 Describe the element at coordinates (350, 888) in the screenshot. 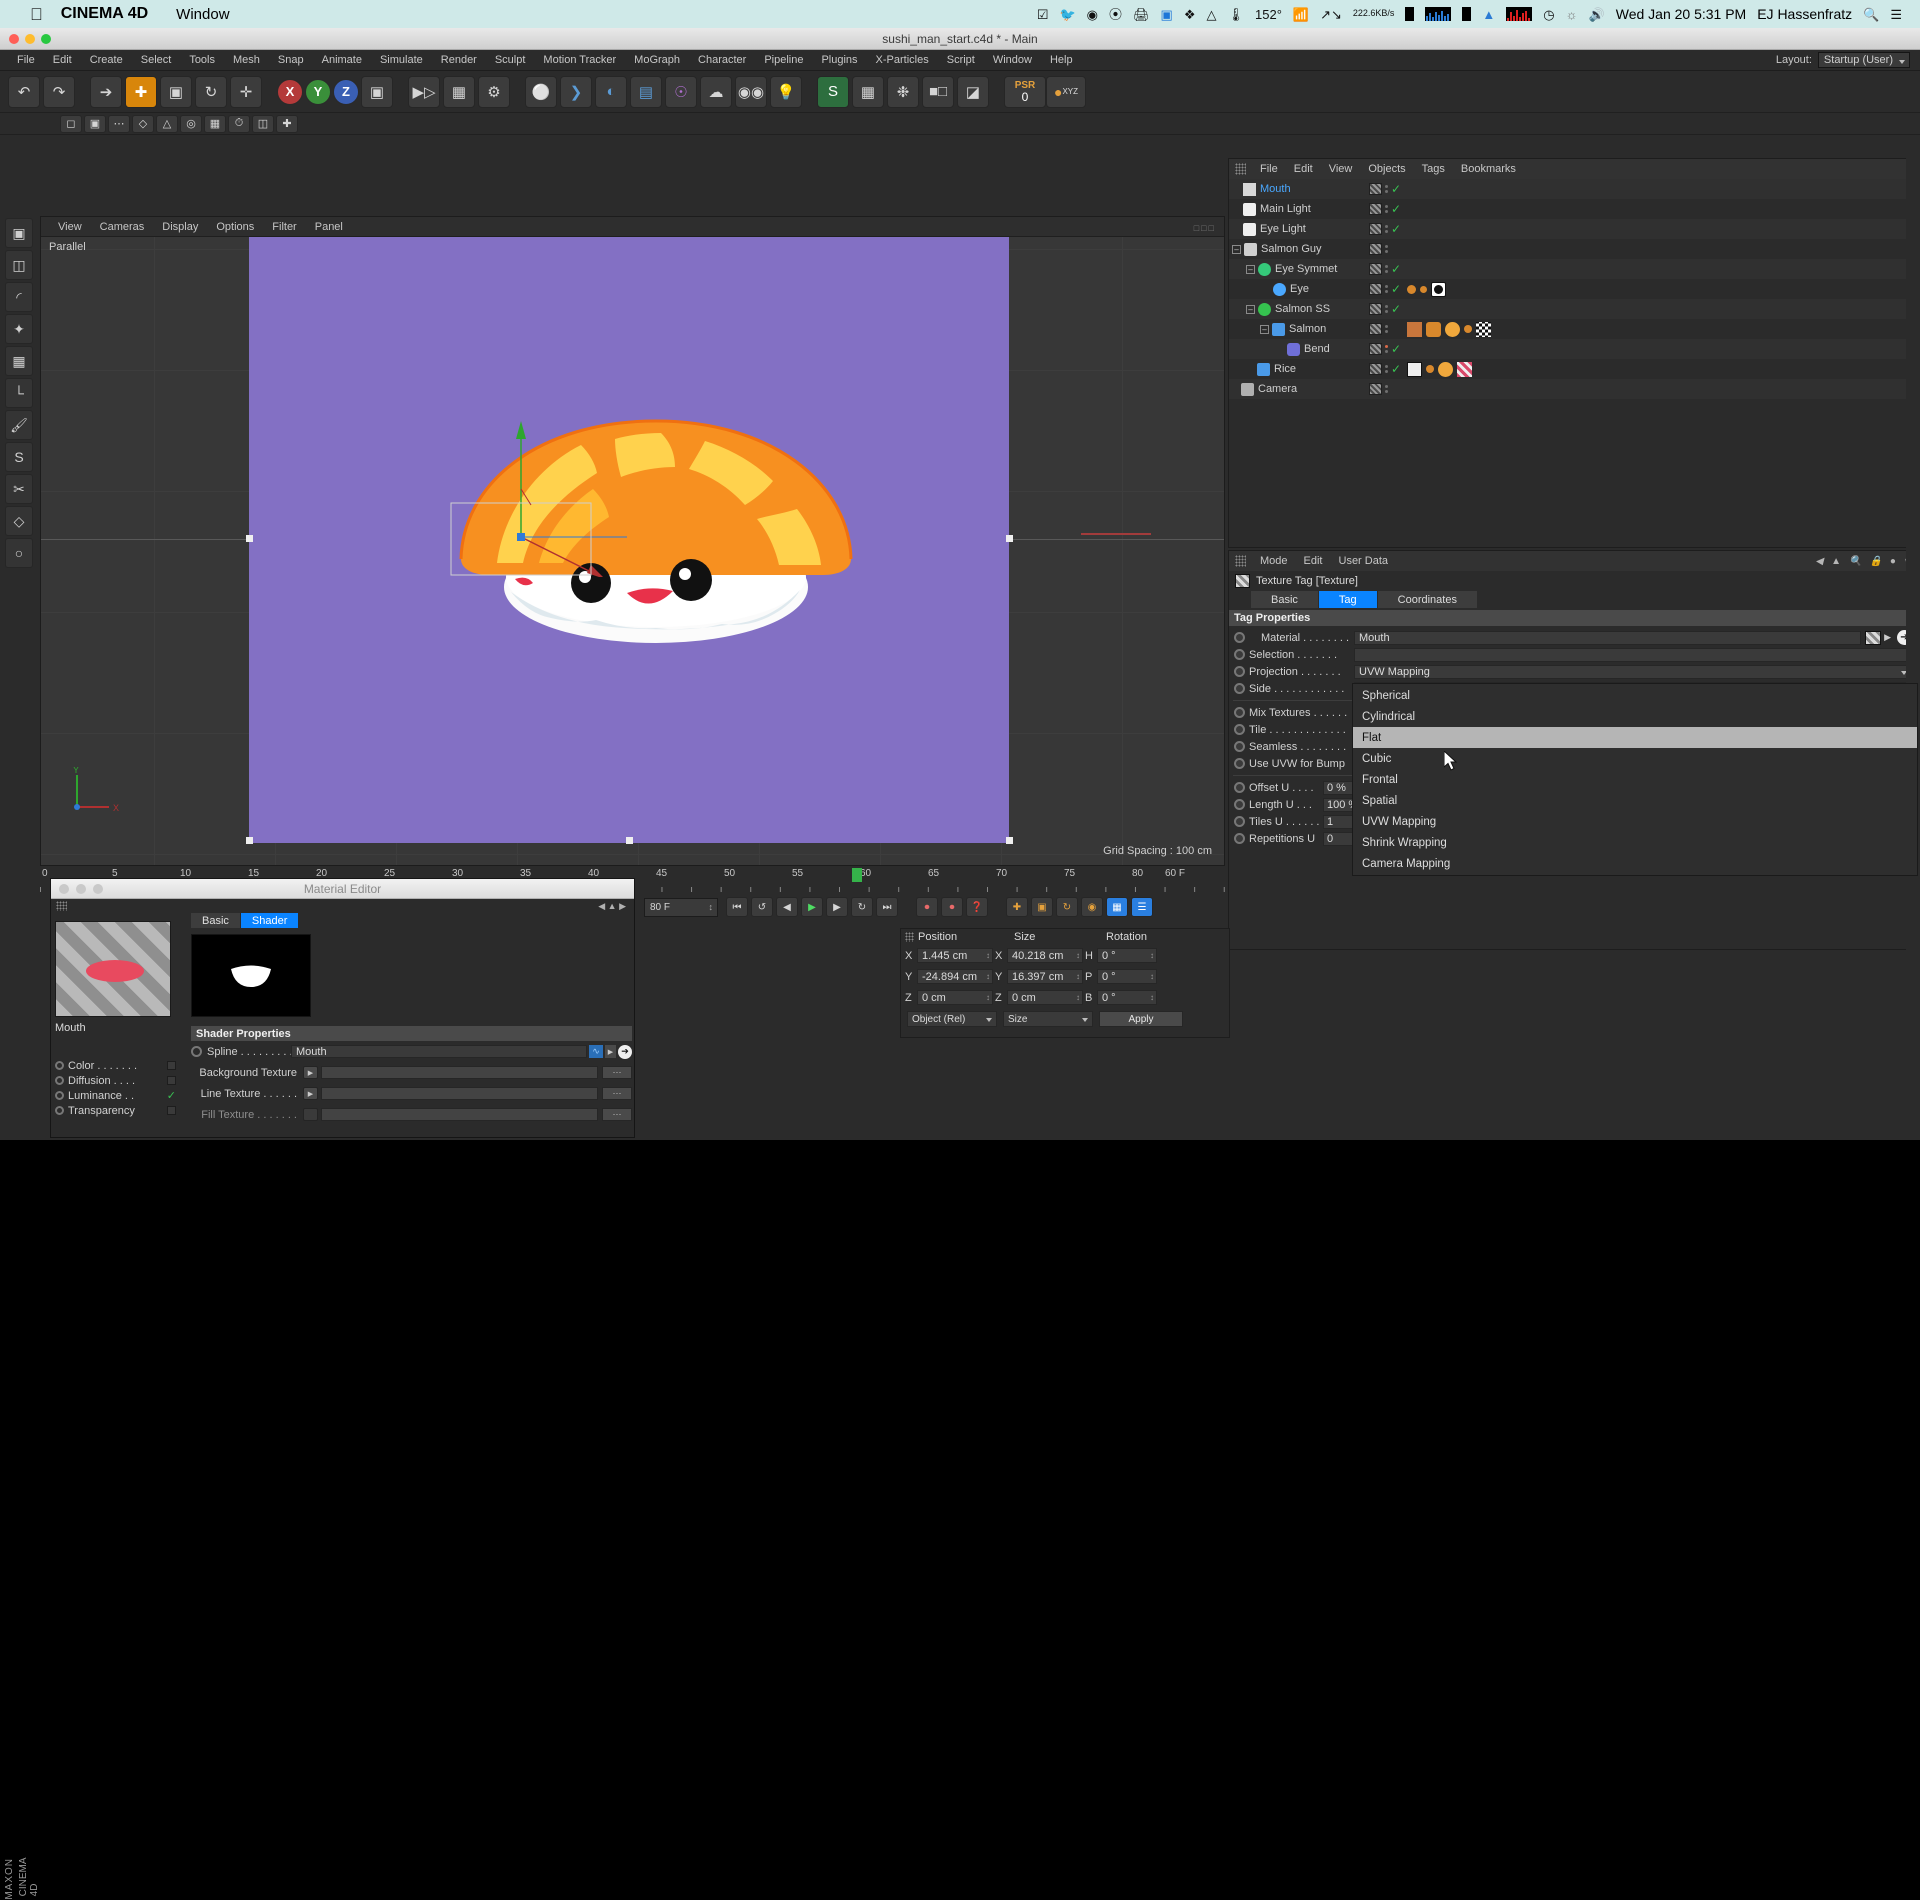

I see `material-editor-window-controls` at that location.